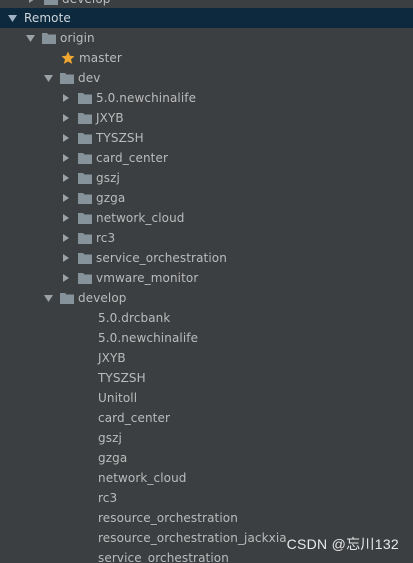  Describe the element at coordinates (206, 498) in the screenshot. I see `tree-node-branch: rc3` at that location.